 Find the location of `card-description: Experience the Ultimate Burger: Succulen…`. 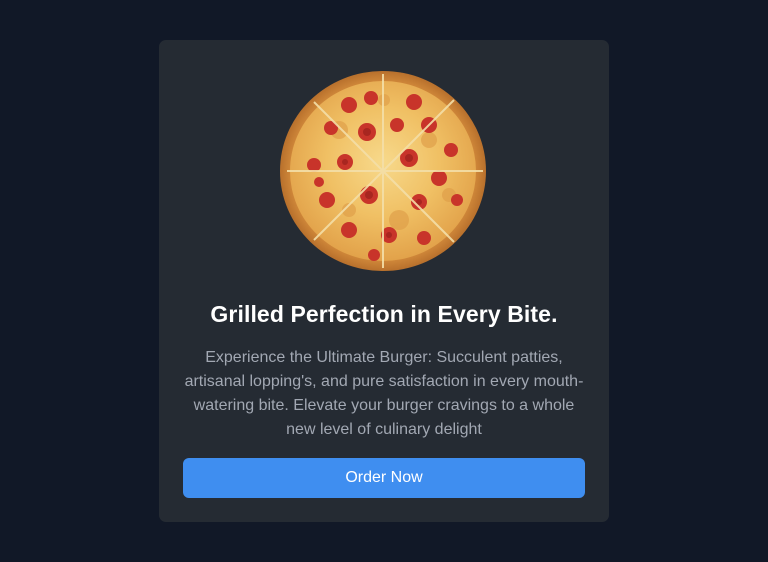

card-description: Experience the Ultimate Burger: Succulen… is located at coordinates (384, 393).